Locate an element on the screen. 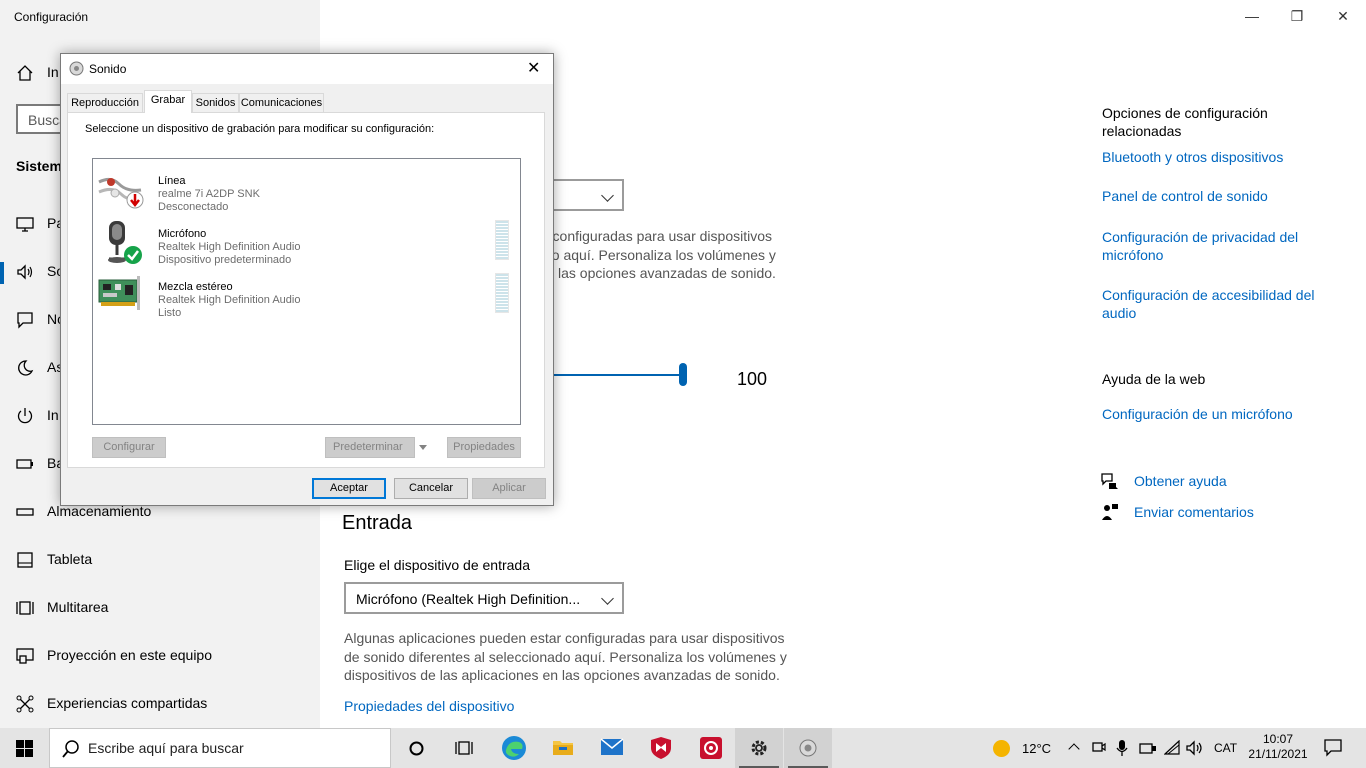 This screenshot has width=1366, height=768. taskbar-file-explorer is located at coordinates (563, 748).